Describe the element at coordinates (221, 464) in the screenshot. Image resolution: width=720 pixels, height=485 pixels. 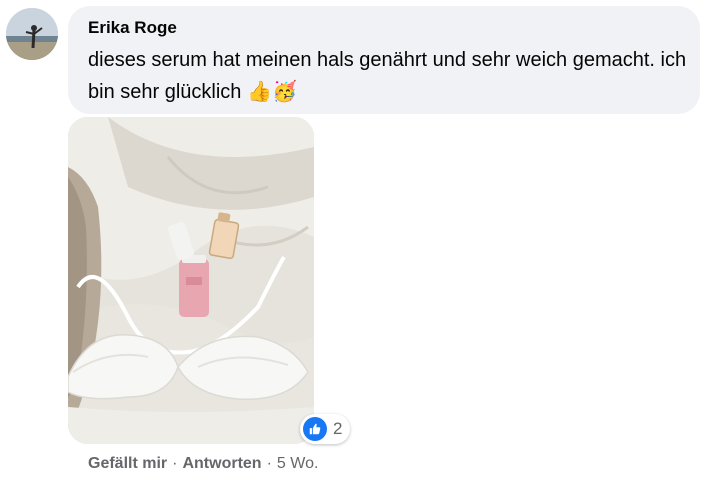
I see `reply-button: Antworten` at that location.